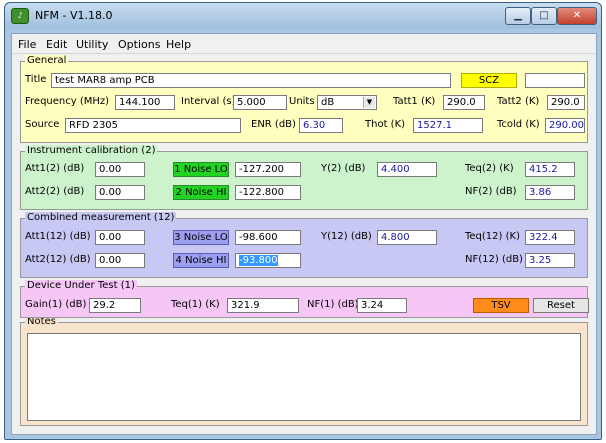 The height and width of the screenshot is (443, 606). Describe the element at coordinates (550, 192) in the screenshot. I see `nf2-value: 3.86` at that location.